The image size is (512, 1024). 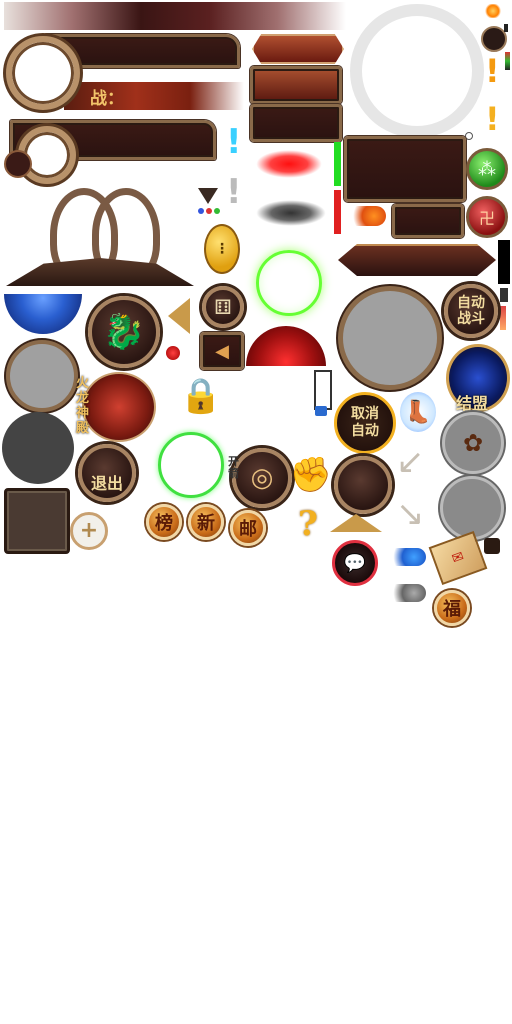 What do you see at coordinates (201, 396) in the screenshot?
I see `lock-chain-icon: 🔒` at bounding box center [201, 396].